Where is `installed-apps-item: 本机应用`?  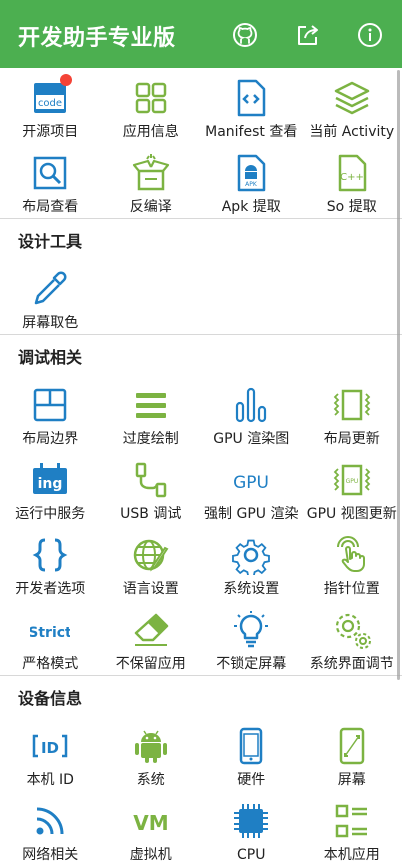 installed-apps-item: 本机应用 is located at coordinates (352, 828).